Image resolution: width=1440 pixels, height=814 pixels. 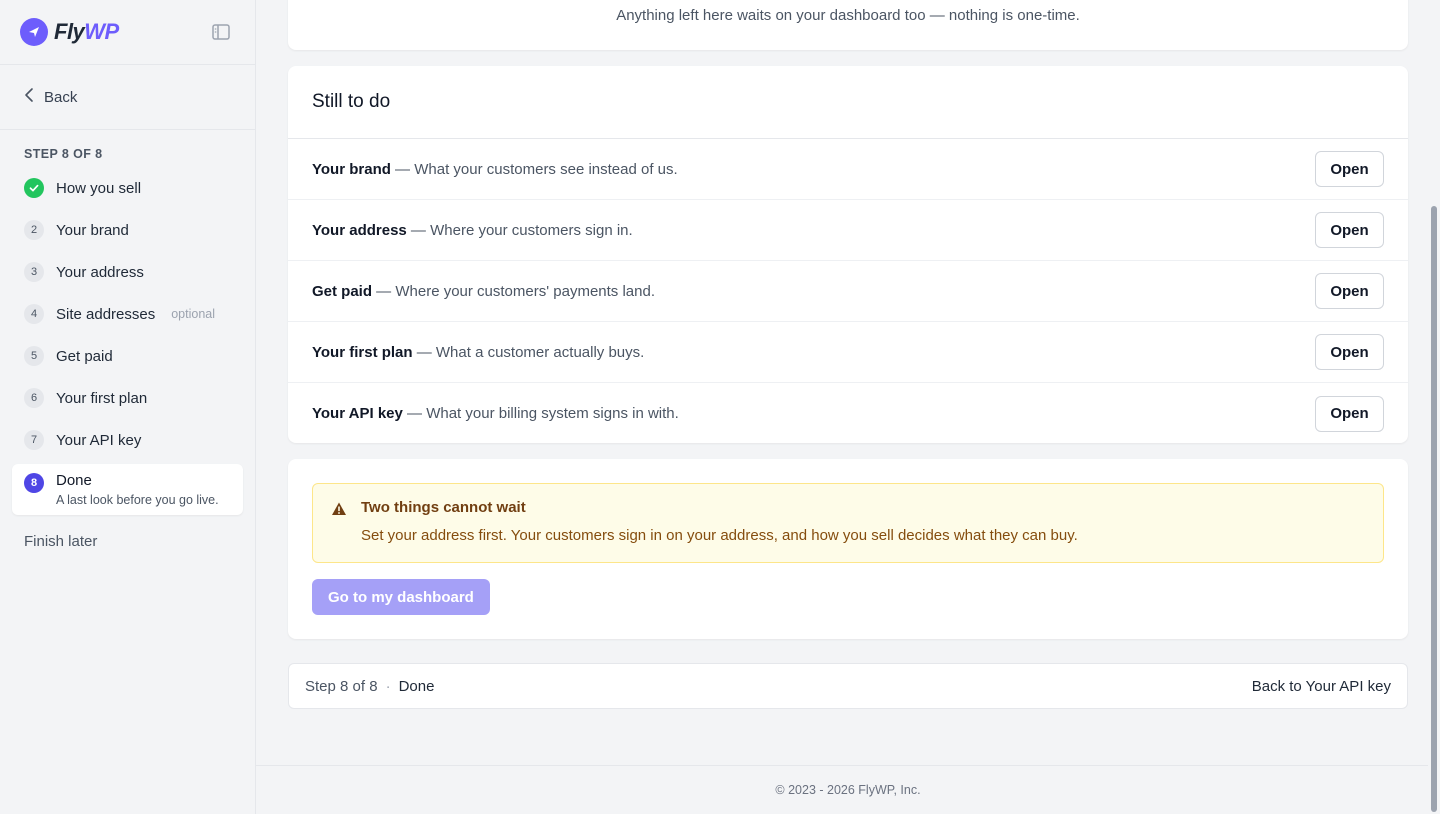 I want to click on step-indicator: Step 8 of 8 · Done, so click(x=369, y=686).